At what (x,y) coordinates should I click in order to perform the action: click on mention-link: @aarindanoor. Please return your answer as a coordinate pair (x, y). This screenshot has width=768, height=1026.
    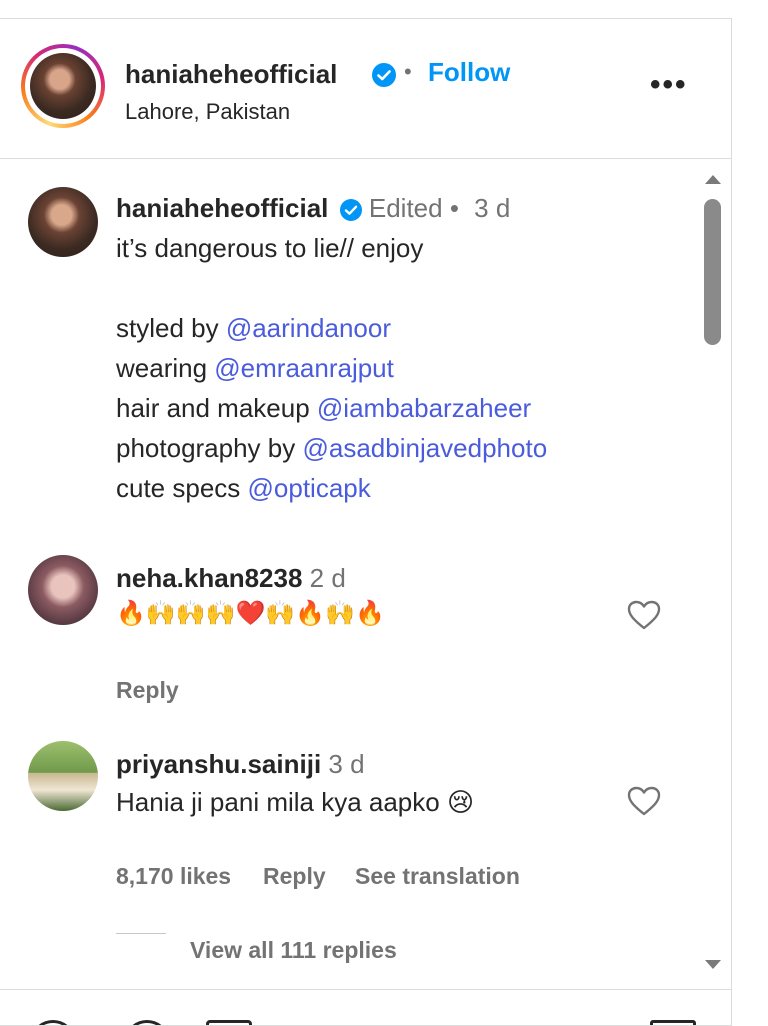
    Looking at the image, I should click on (308, 328).